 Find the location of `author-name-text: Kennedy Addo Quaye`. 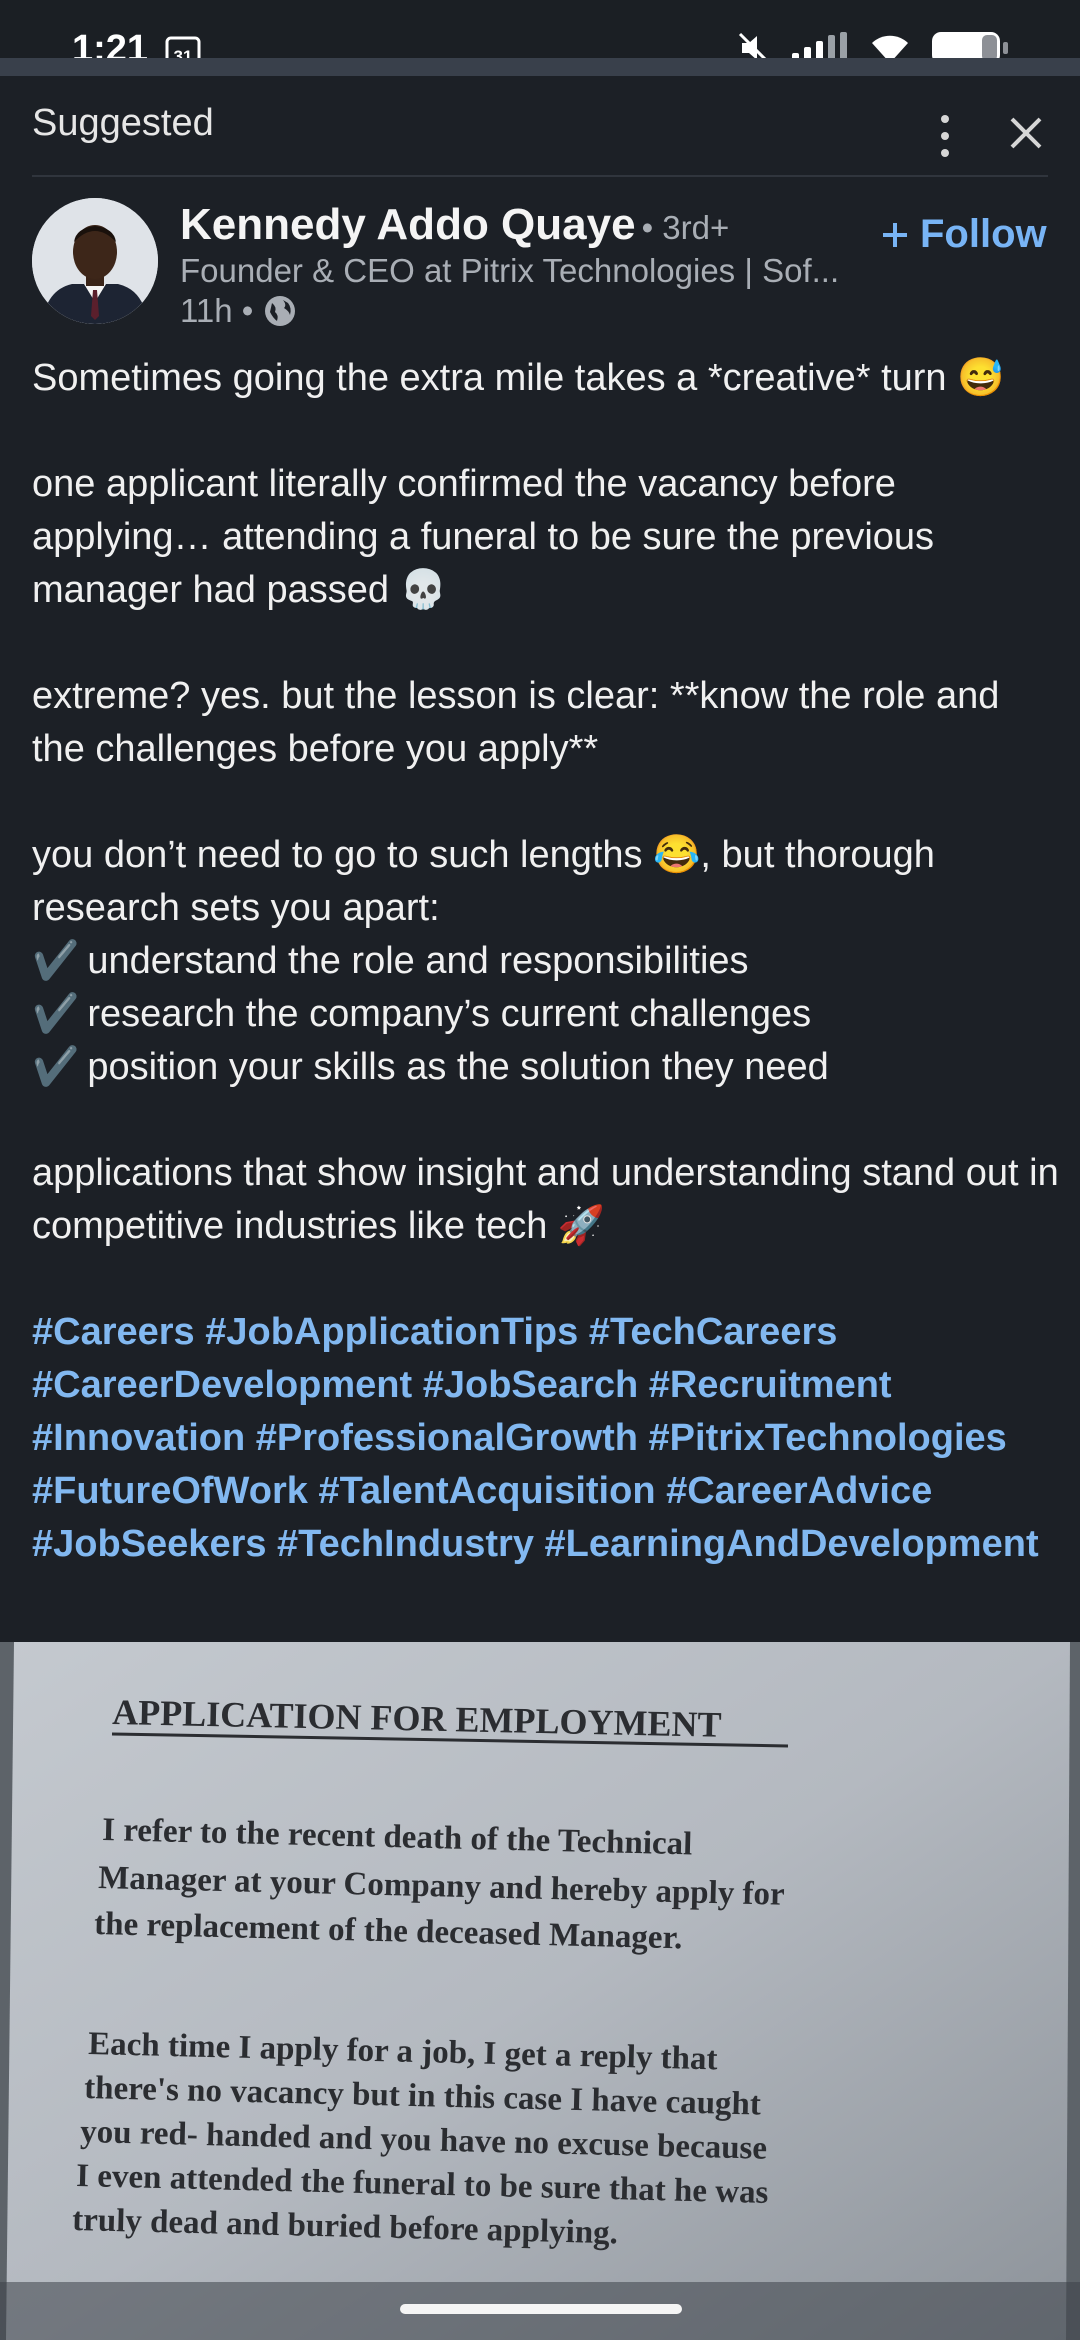

author-name-text: Kennedy Addo Quaye is located at coordinates (408, 224).